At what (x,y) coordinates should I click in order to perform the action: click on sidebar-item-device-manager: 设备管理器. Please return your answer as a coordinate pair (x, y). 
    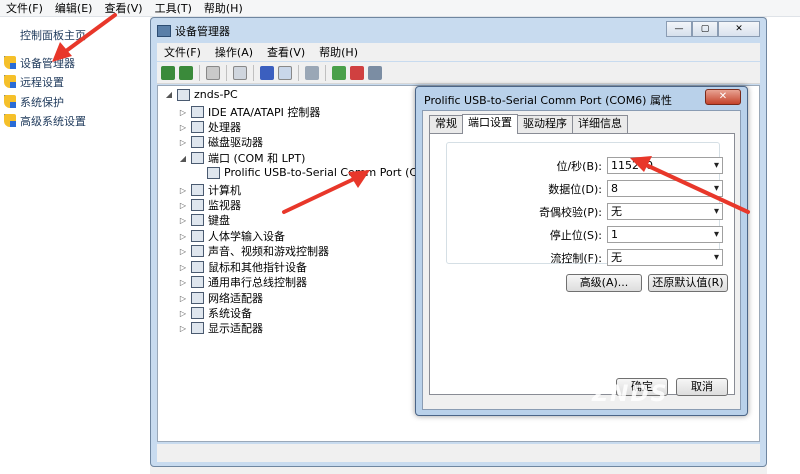
    Looking at the image, I should click on (39, 63).